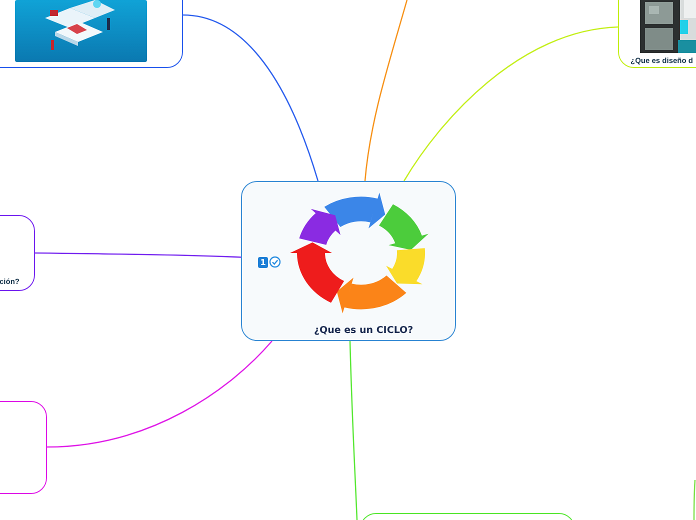 Image resolution: width=696 pixels, height=520 pixels. I want to click on central-topic: 1 ¿Que es un CICLO?, so click(348, 261).